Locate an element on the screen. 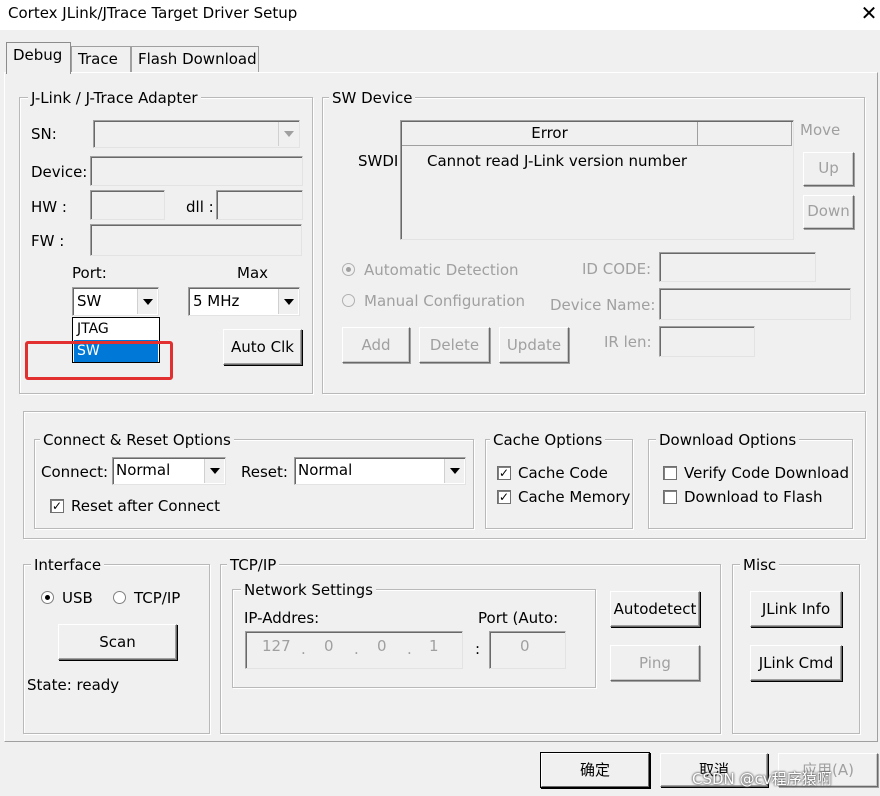  jlink-cmd-button: JLink Cmd is located at coordinates (796, 663).